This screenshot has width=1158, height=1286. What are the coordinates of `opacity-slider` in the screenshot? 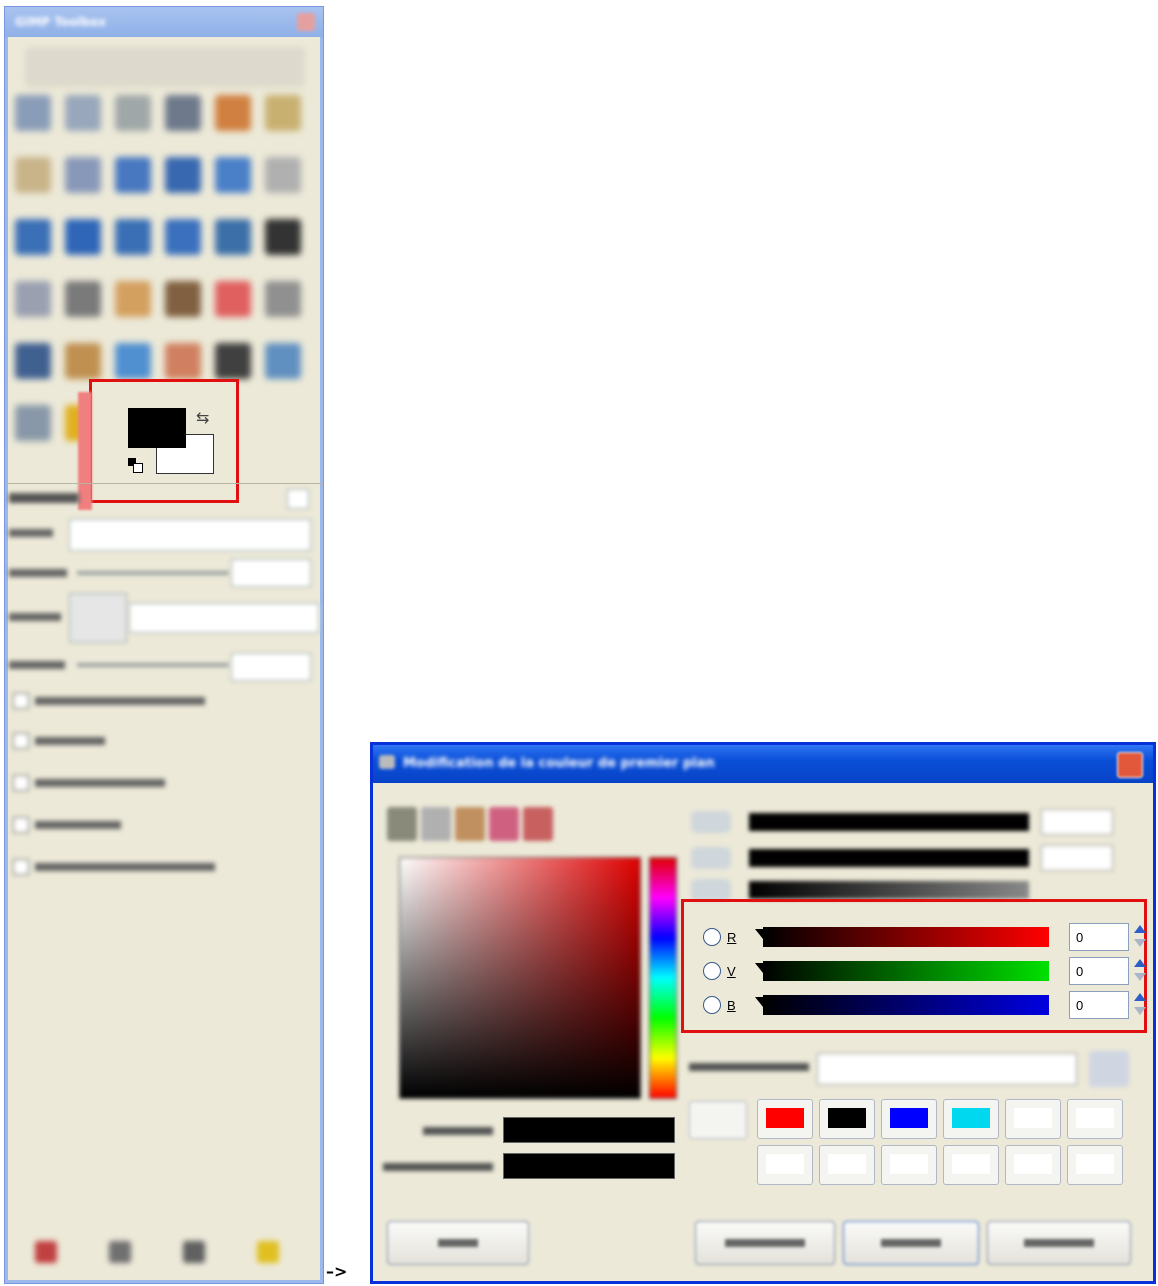 It's located at (153, 573).